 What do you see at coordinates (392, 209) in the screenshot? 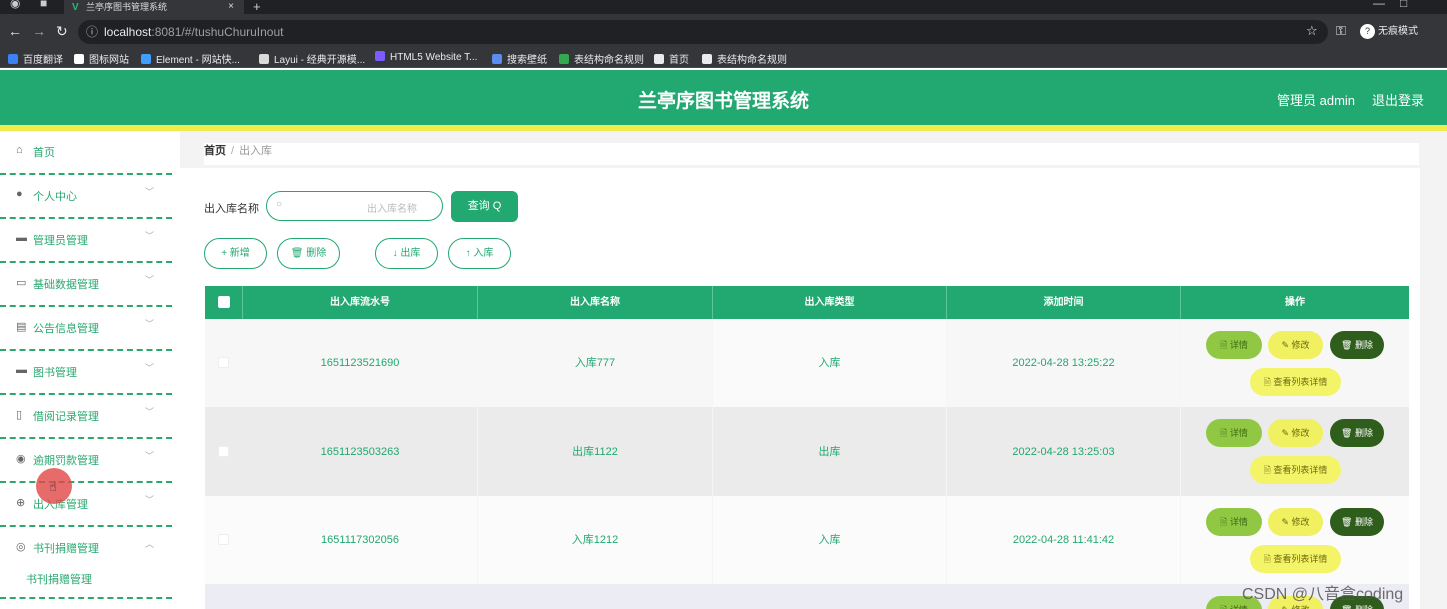
I see `search-placeholder: 出入库名称` at bounding box center [392, 209].